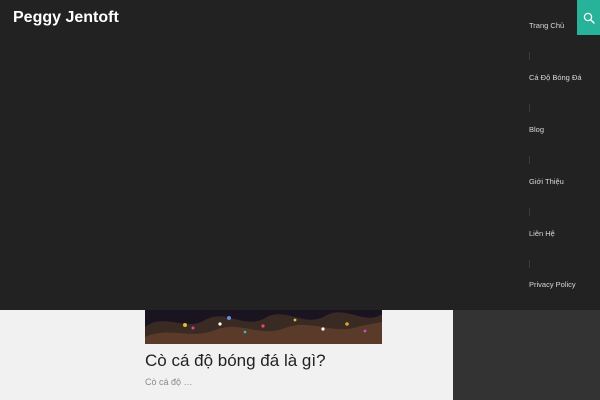 Image resolution: width=600 pixels, height=400 pixels. I want to click on nav-item-privacy-policy: Privacy Policy, so click(564, 284).